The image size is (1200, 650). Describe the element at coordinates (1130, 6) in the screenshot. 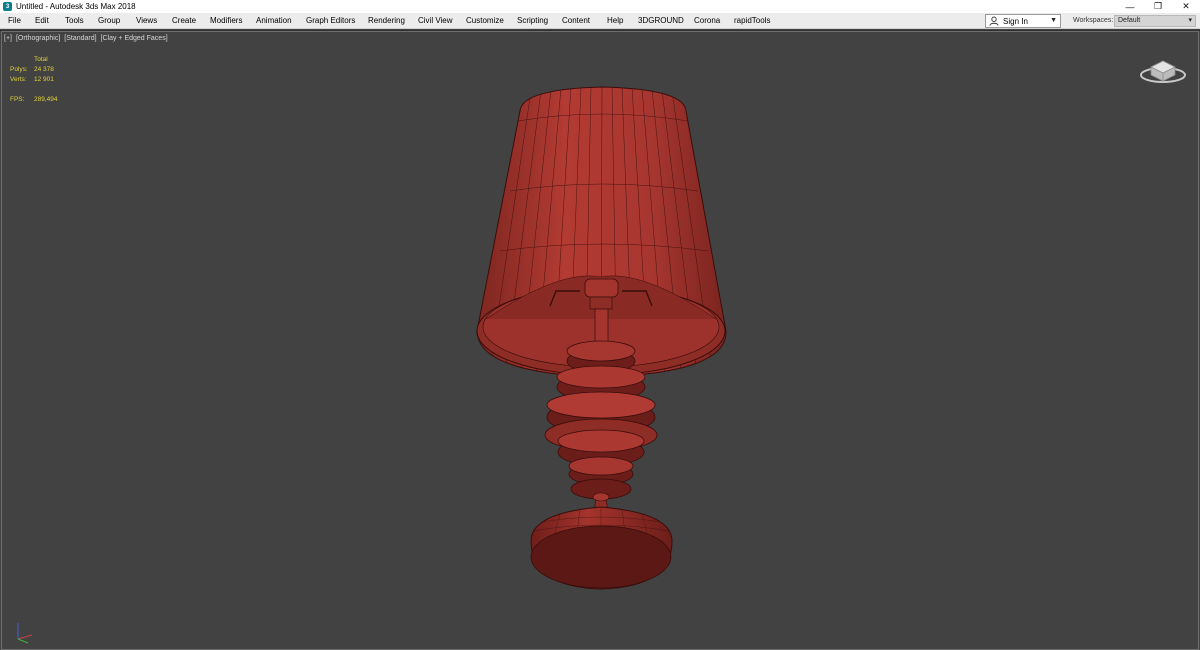

I see `minimize-button: —` at that location.